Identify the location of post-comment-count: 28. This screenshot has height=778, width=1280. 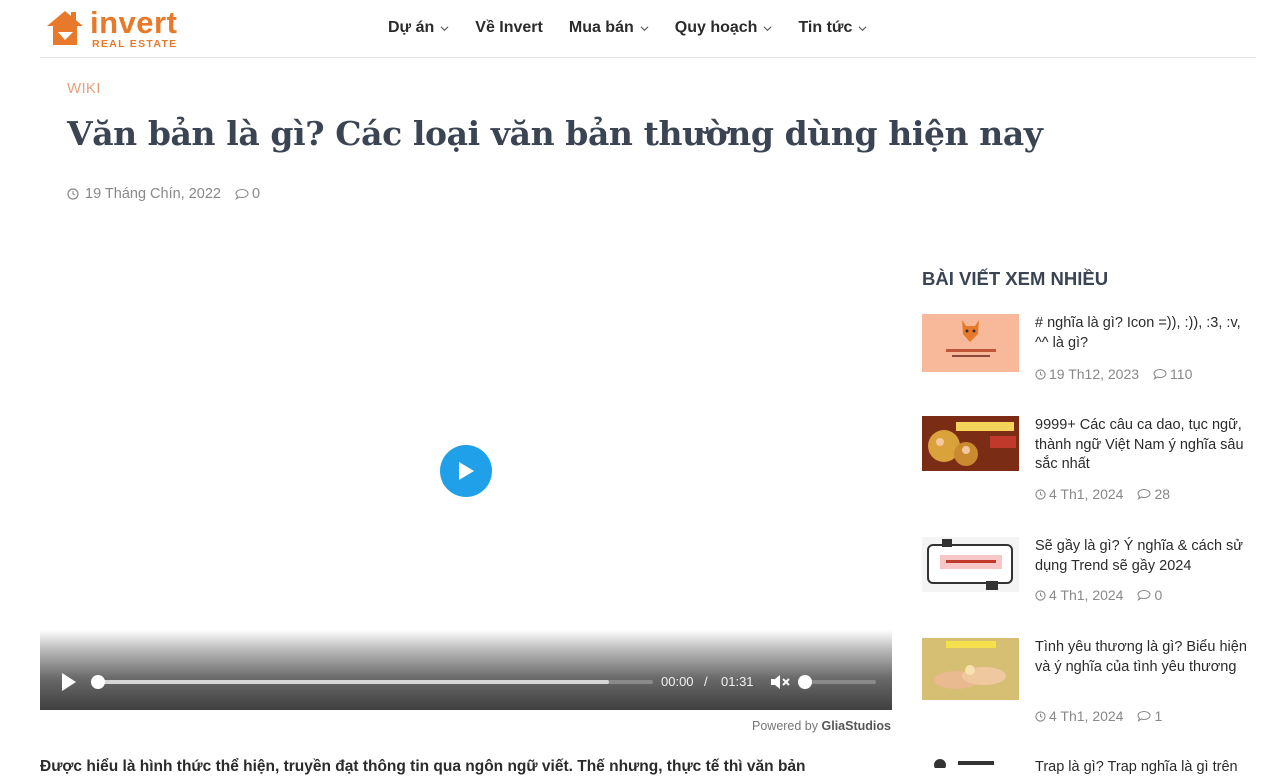
(1162, 494).